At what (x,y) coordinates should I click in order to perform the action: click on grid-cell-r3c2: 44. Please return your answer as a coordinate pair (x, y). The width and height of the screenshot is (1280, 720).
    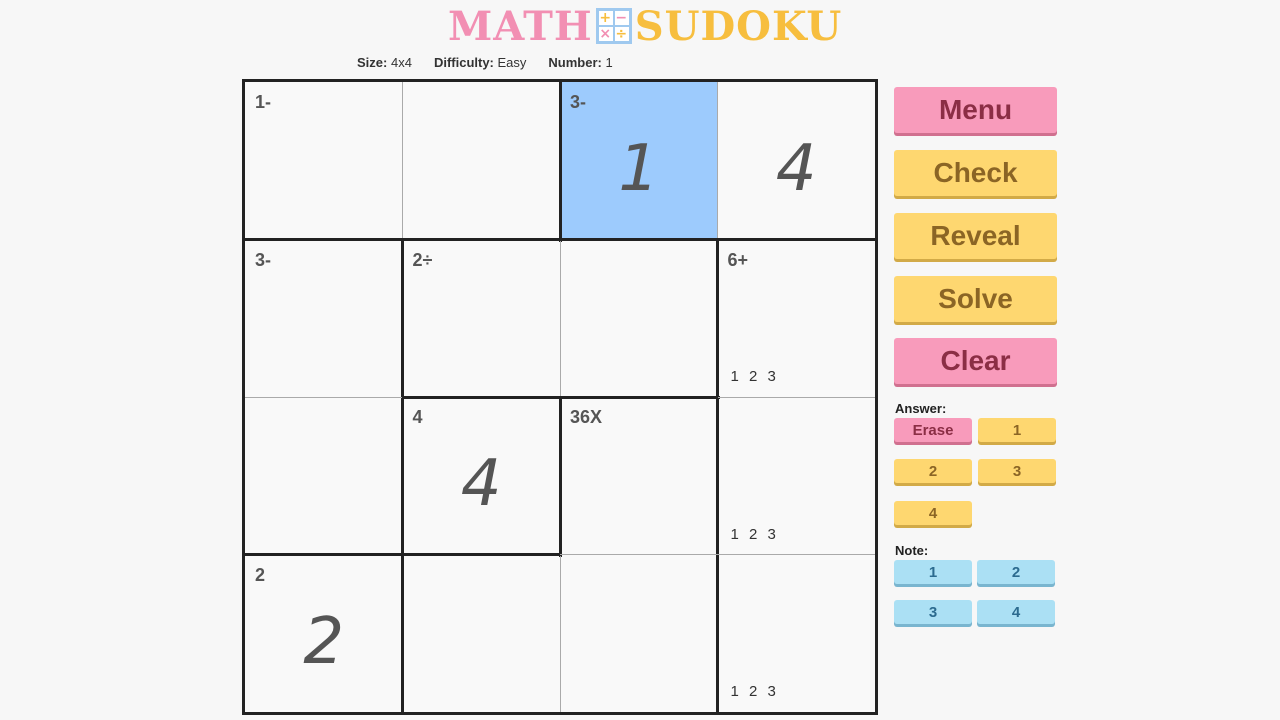
    Looking at the image, I should click on (481, 476).